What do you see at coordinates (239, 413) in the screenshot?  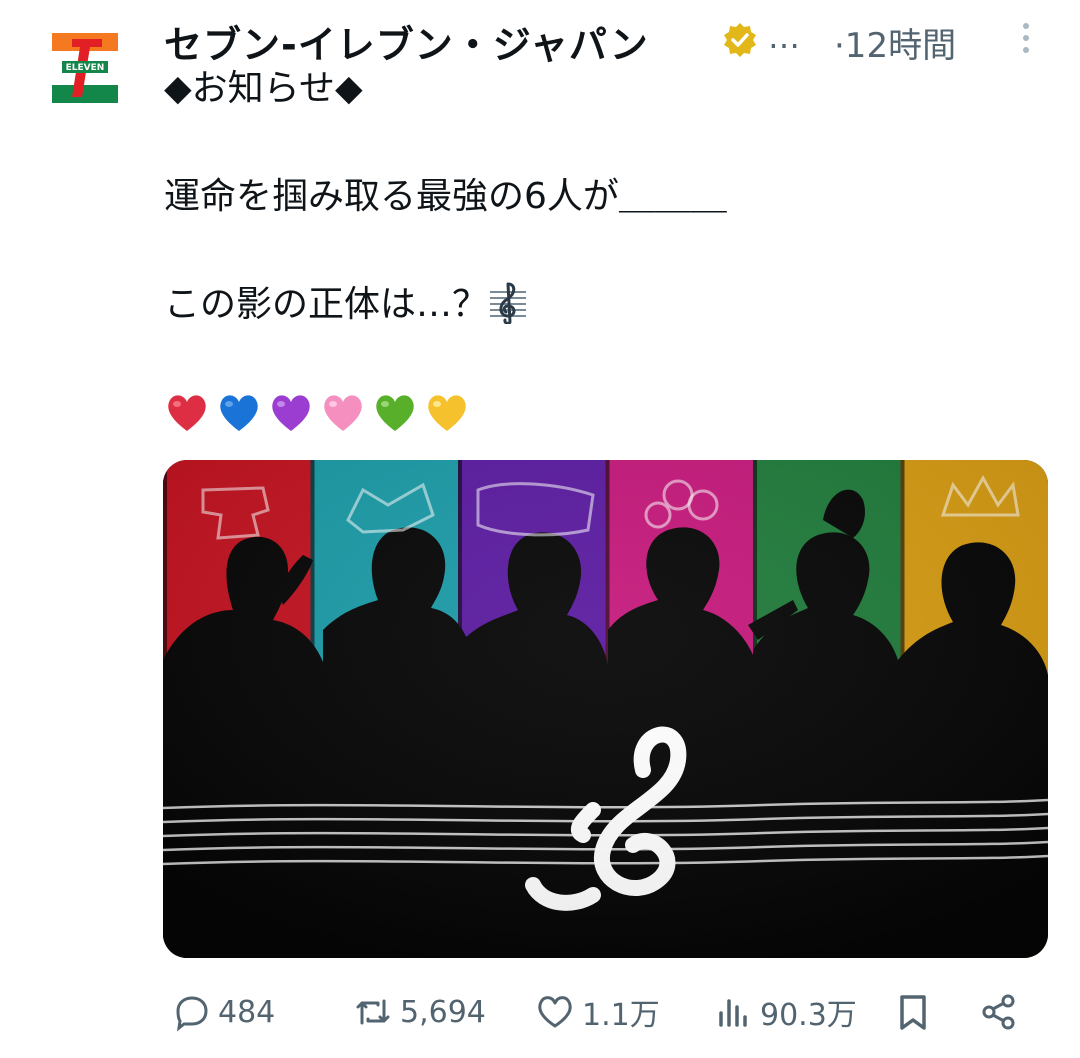 I see `blue-heart-icon` at bounding box center [239, 413].